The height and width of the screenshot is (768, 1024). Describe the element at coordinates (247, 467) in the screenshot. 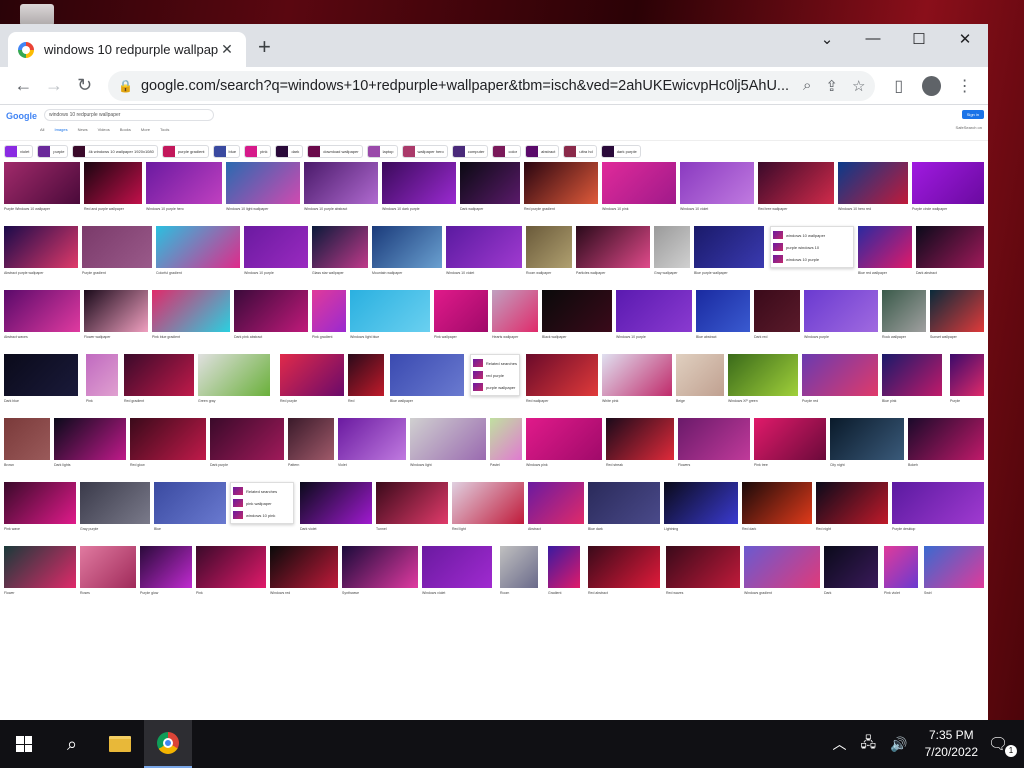

I see `result-caption: Dark purple` at that location.